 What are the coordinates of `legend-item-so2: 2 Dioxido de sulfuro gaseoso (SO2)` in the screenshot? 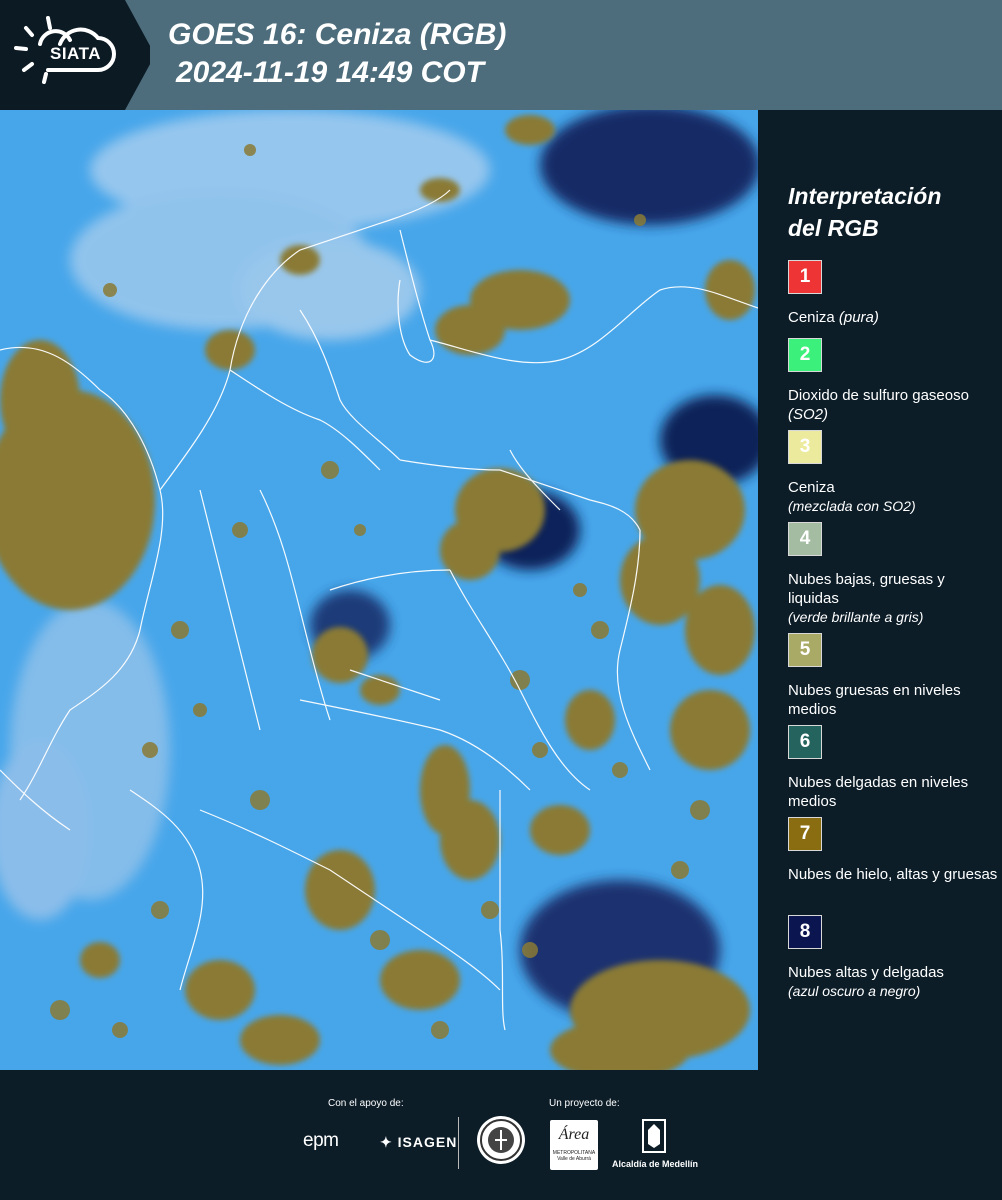 It's located at (893, 381).